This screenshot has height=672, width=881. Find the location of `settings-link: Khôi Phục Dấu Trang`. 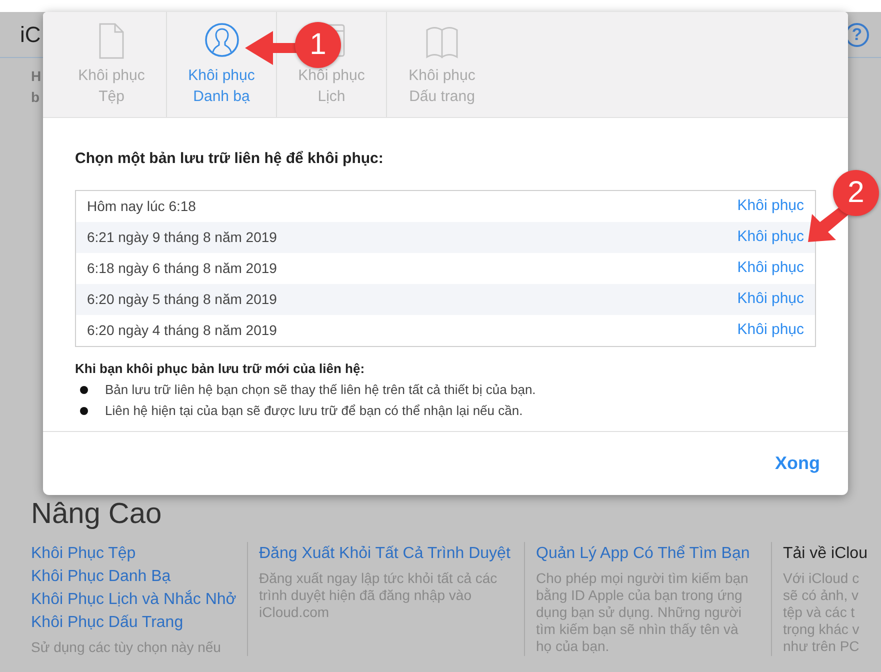

settings-link: Khôi Phục Dấu Trang is located at coordinates (107, 622).